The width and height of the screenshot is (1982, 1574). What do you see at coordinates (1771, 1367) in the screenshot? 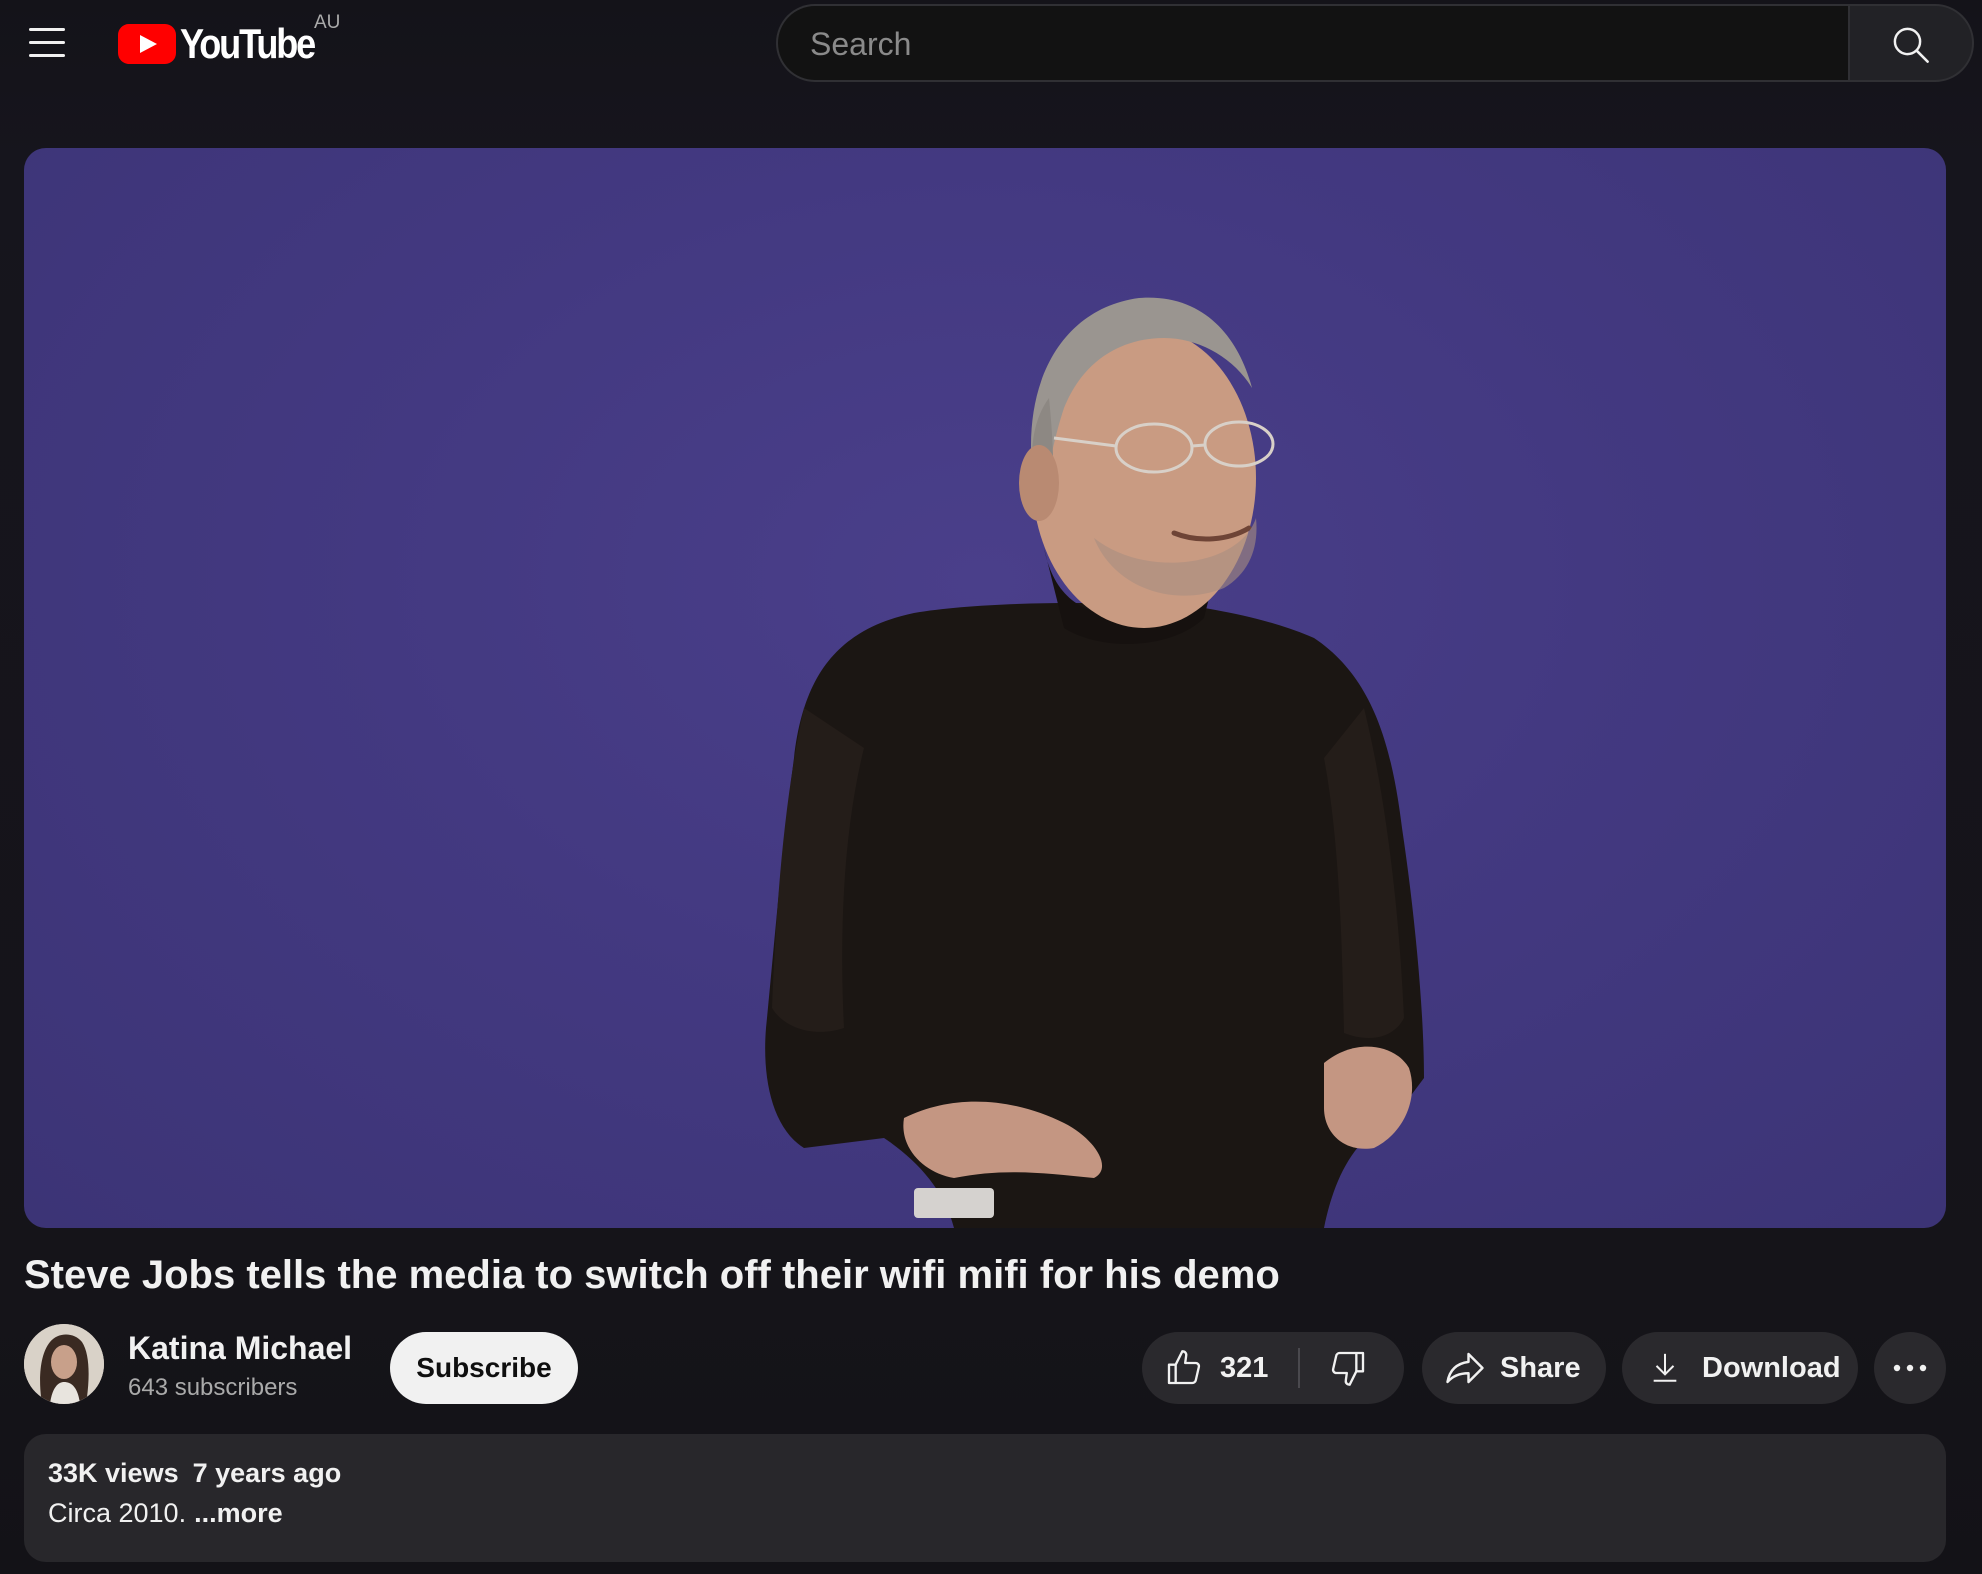
I see `download-label: Download` at bounding box center [1771, 1367].